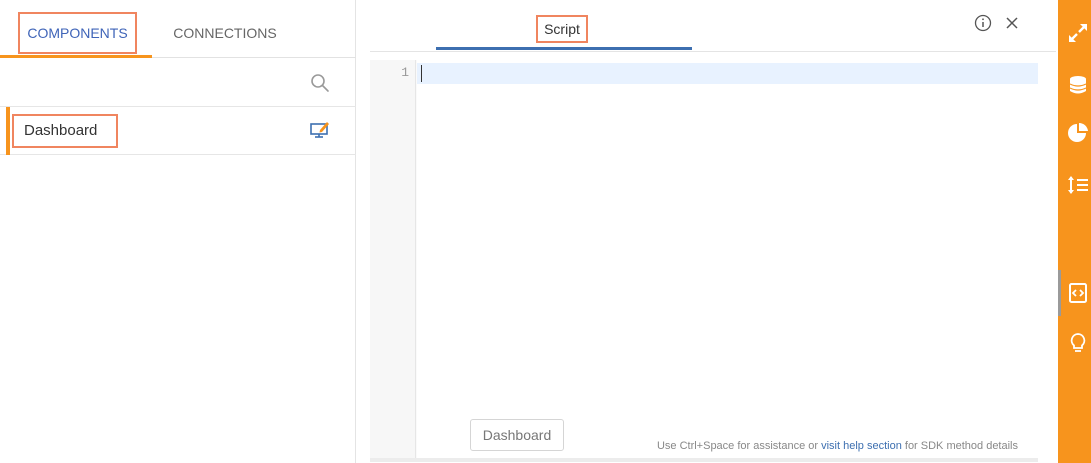  I want to click on right-toolbar, so click(1074, 231).